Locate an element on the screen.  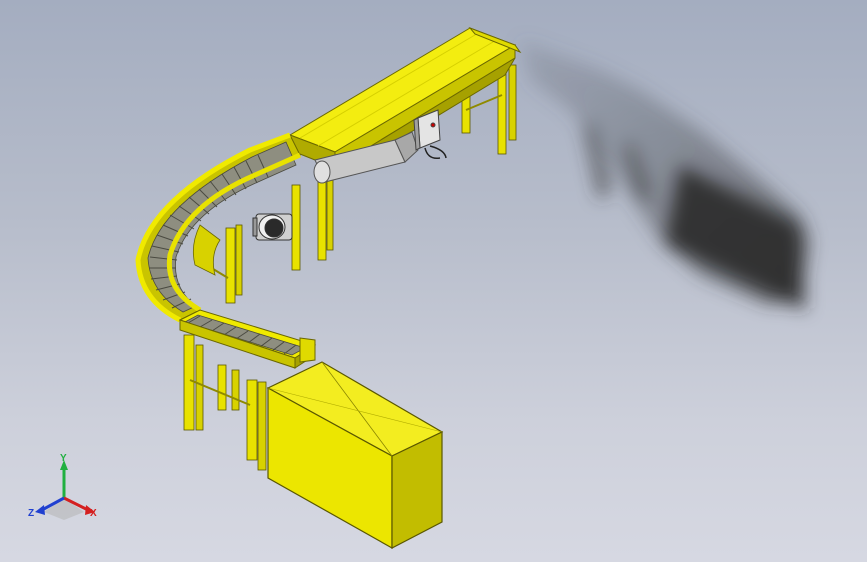
curve-motor is located at coordinates (272, 227).